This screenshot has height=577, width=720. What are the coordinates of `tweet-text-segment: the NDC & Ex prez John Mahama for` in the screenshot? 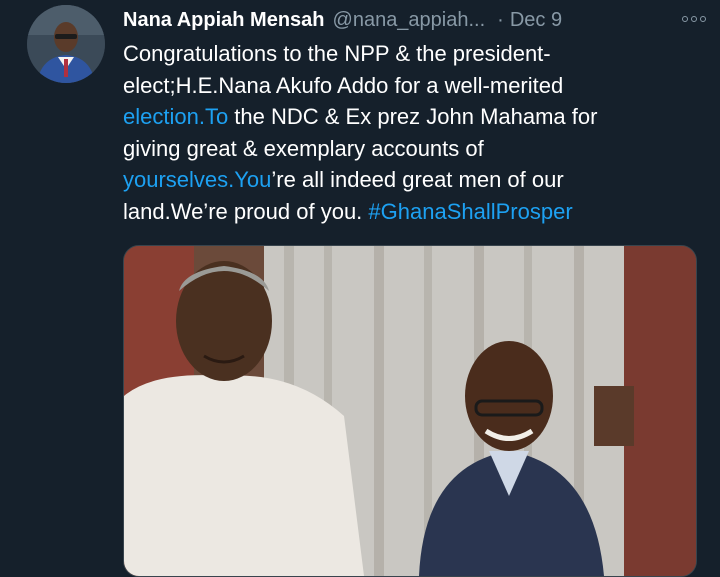 It's located at (413, 117).